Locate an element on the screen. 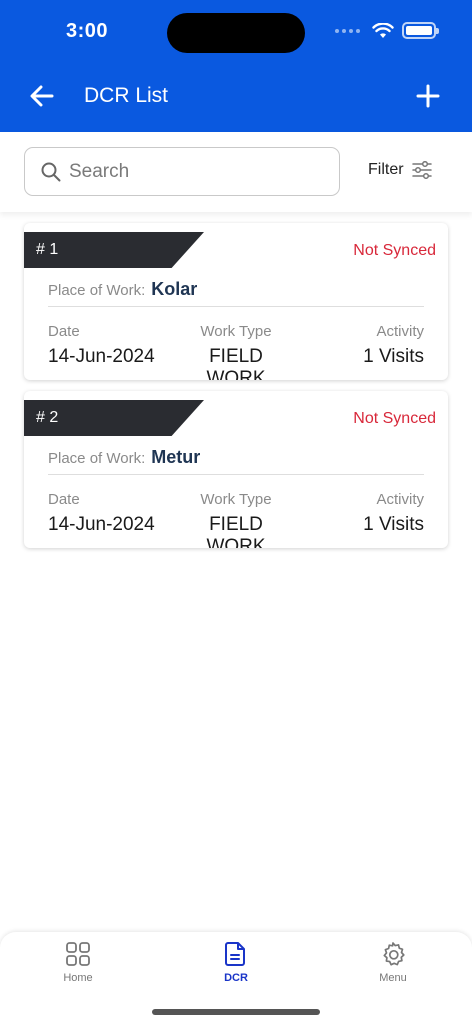 This screenshot has height=1024, width=472. search-icon is located at coordinates (51, 171).